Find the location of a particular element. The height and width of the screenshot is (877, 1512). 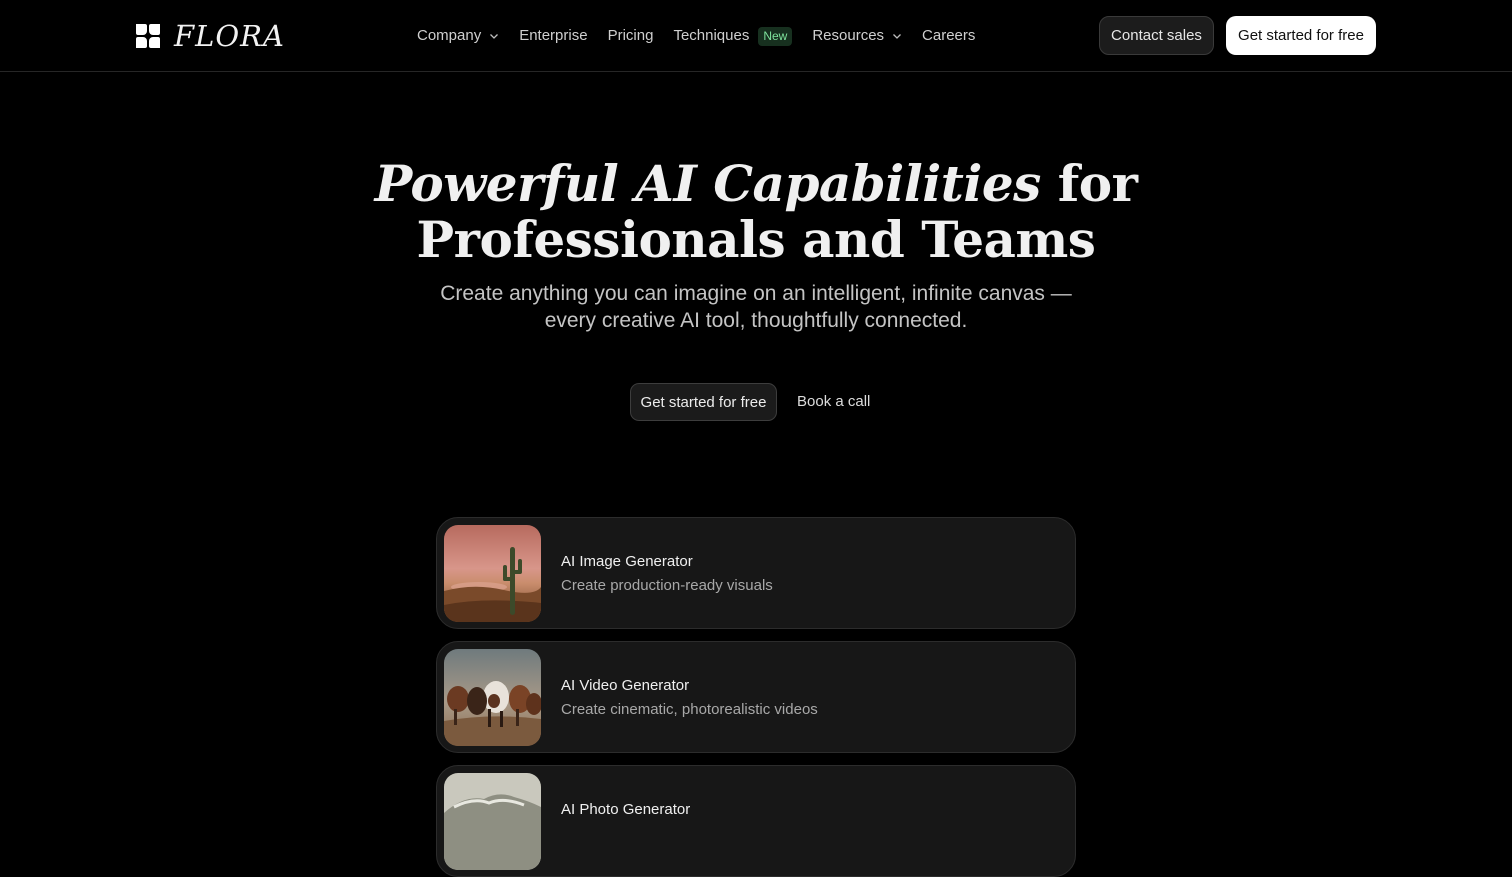

nav-item-label: Careers is located at coordinates (949, 35).